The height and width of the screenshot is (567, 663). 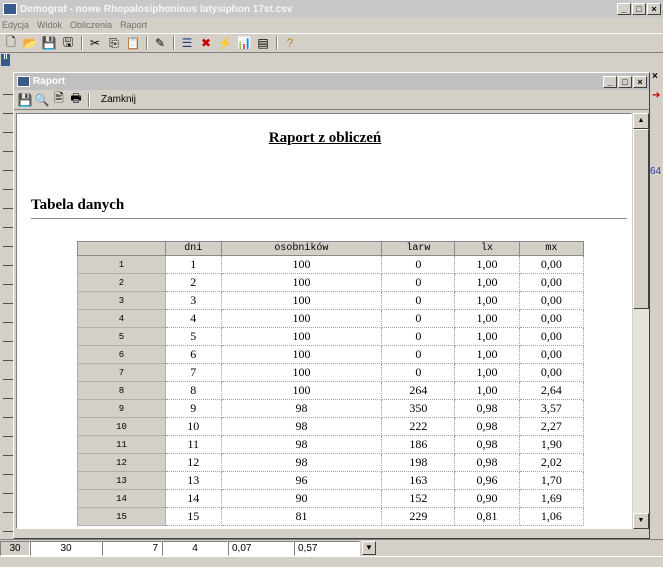 I want to click on vertical-scrollbar: ▲ ▼, so click(x=641, y=321).